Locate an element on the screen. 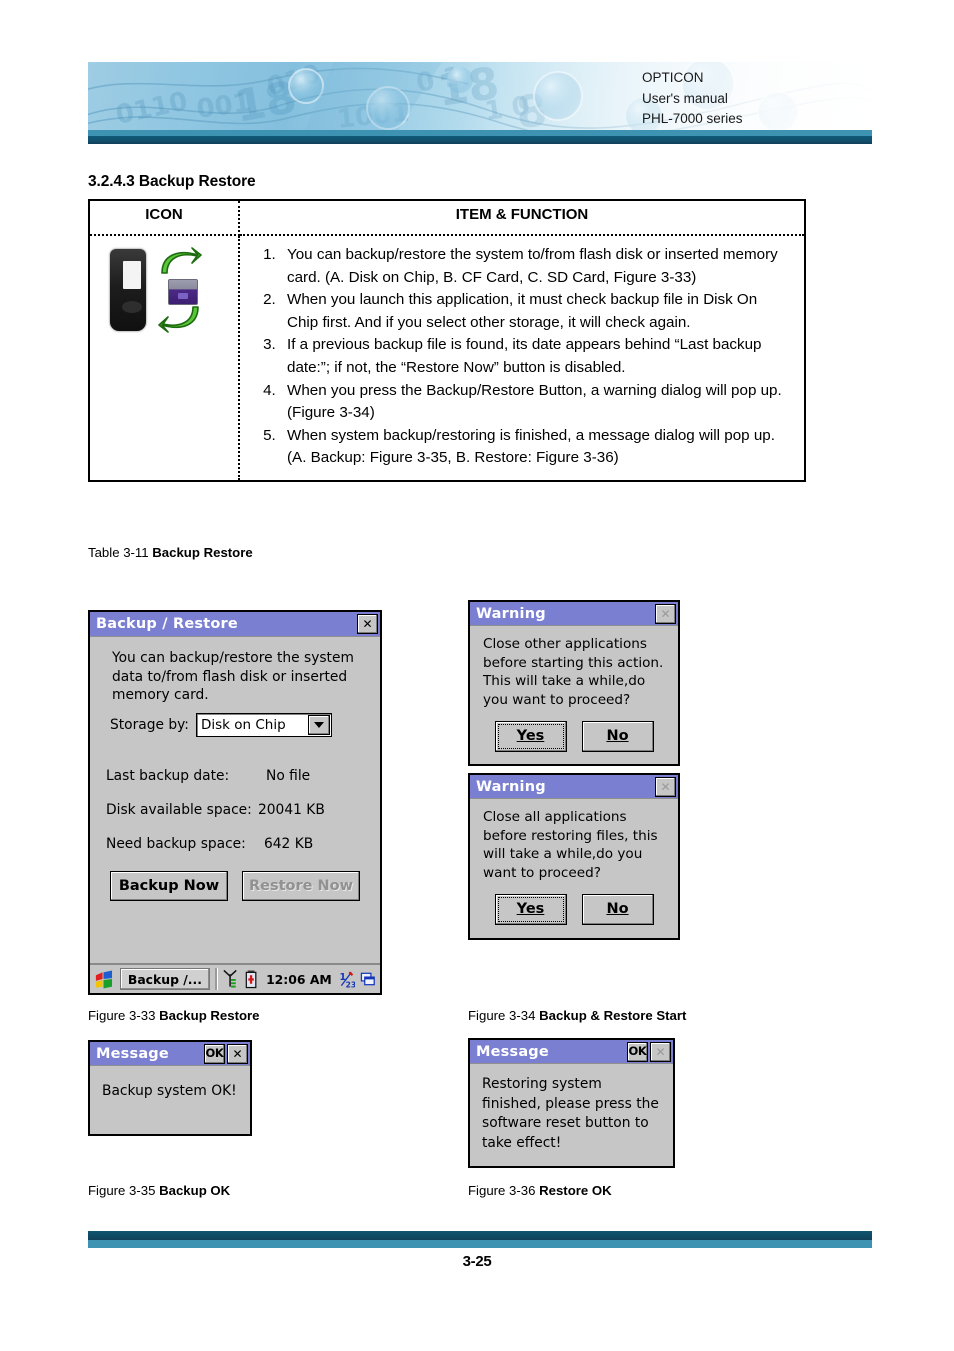 This screenshot has width=954, height=1351. column-header-icon: ICON is located at coordinates (164, 217).